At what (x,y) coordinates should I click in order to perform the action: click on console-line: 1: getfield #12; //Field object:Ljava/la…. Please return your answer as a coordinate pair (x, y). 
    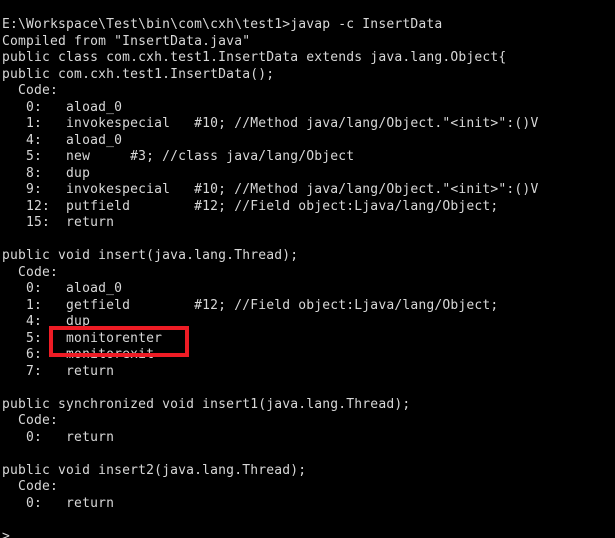
    Looking at the image, I should click on (250, 305).